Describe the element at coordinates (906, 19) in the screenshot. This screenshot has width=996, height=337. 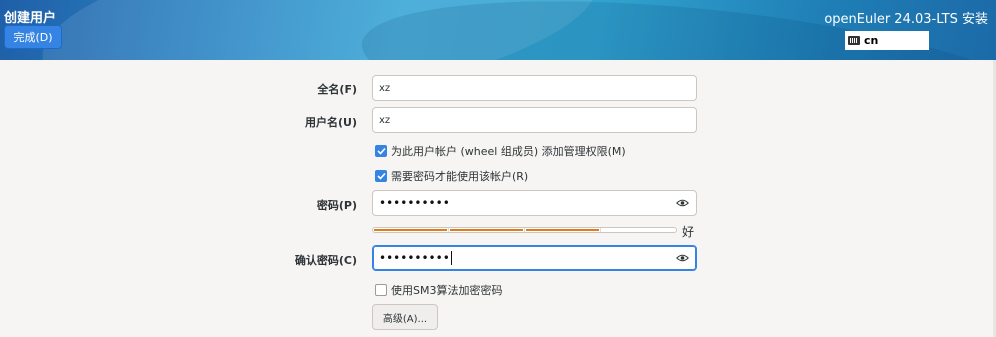
I see `product-title: openEuler 24.03-LTS 安装` at that location.